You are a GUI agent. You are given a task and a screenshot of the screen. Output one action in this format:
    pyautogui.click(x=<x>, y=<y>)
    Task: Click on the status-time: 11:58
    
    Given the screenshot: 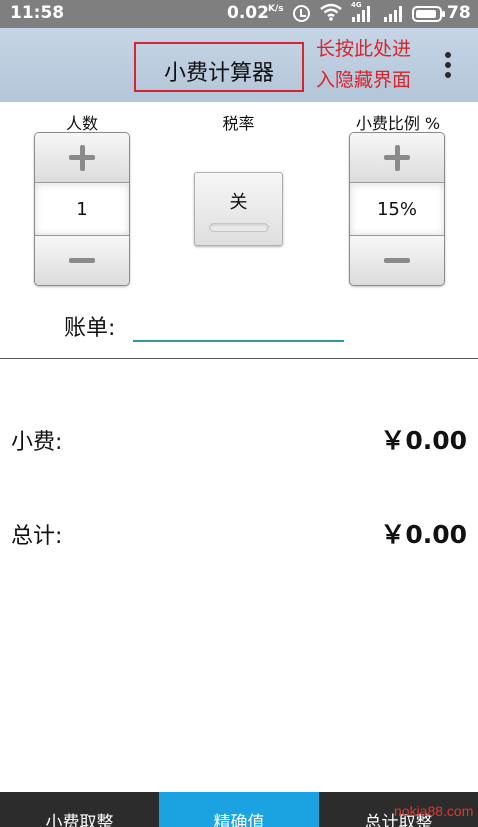 What is the action you would take?
    pyautogui.click(x=37, y=13)
    